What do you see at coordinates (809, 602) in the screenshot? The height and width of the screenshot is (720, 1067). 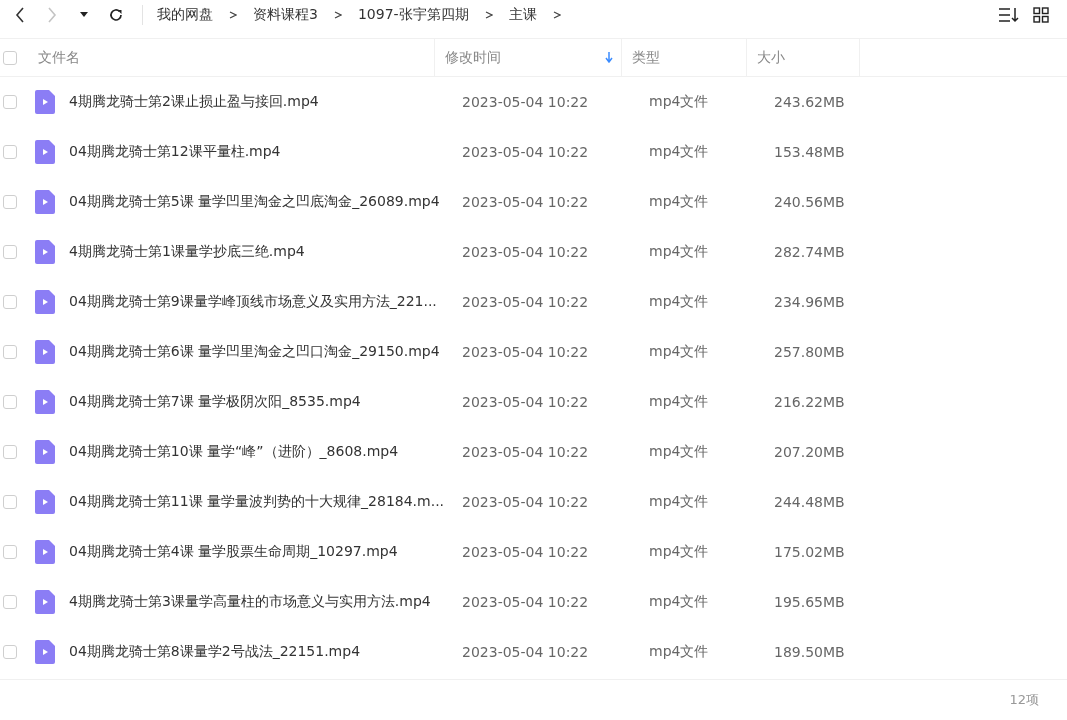 I see `file-size: 195.65MB` at bounding box center [809, 602].